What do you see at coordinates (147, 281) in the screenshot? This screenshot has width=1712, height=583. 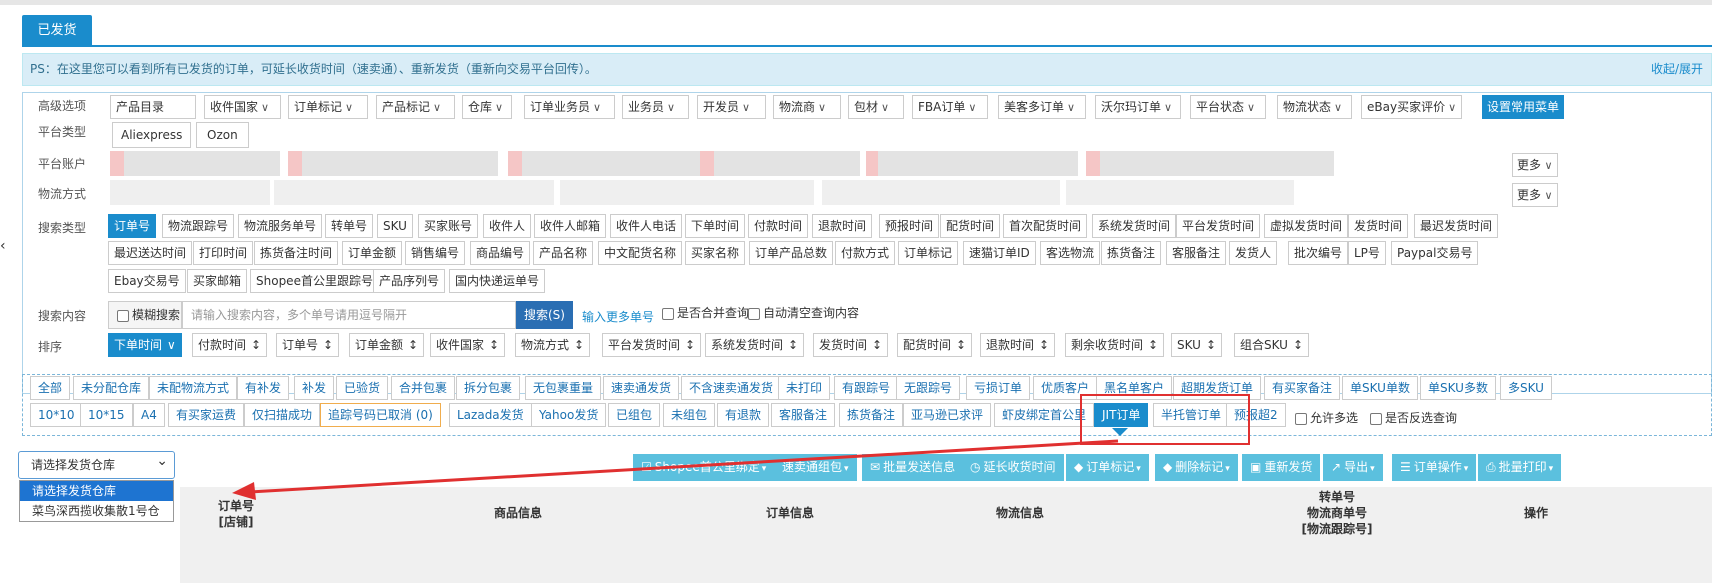 I see `search-type-option: Ebay交易号` at bounding box center [147, 281].